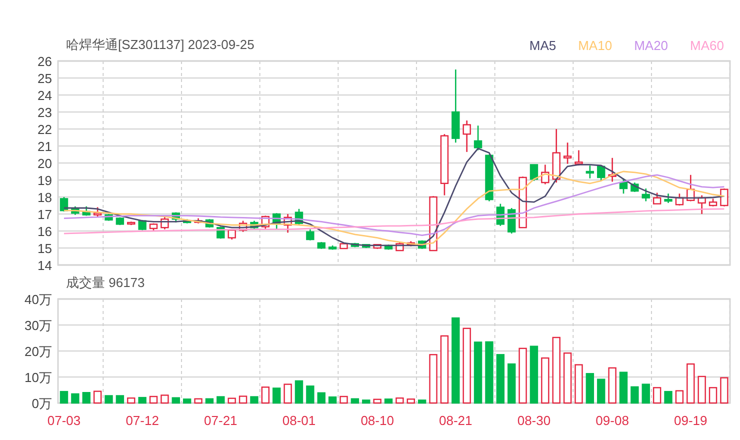 The height and width of the screenshot is (440, 740). I want to click on date-label: 09-08, so click(612, 420).